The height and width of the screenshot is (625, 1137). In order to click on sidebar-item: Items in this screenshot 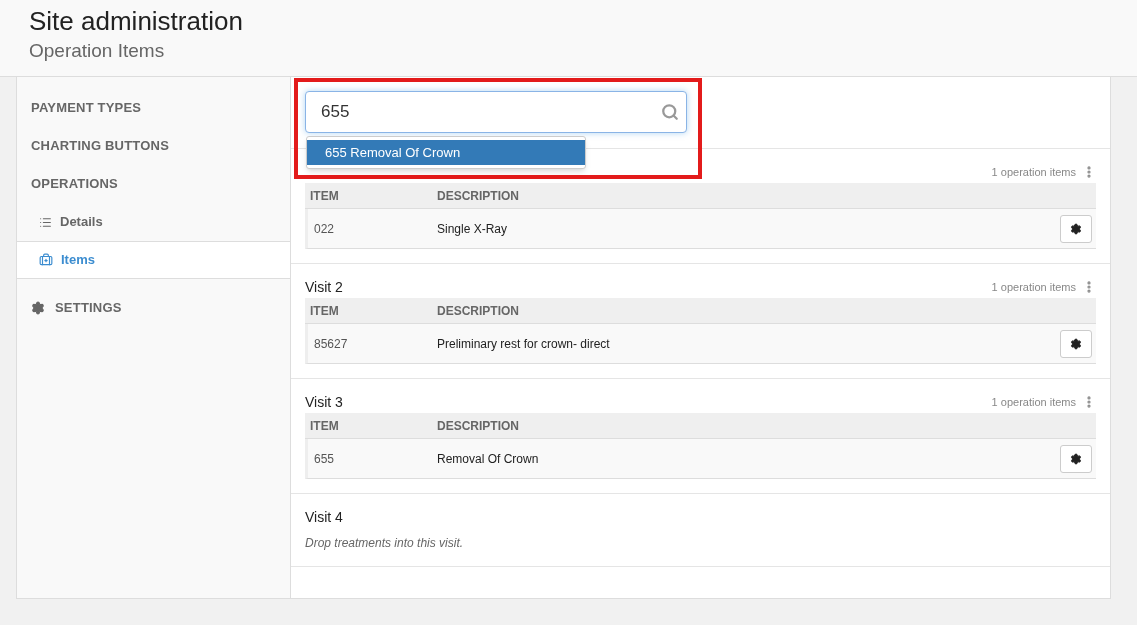, I will do `click(153, 260)`.